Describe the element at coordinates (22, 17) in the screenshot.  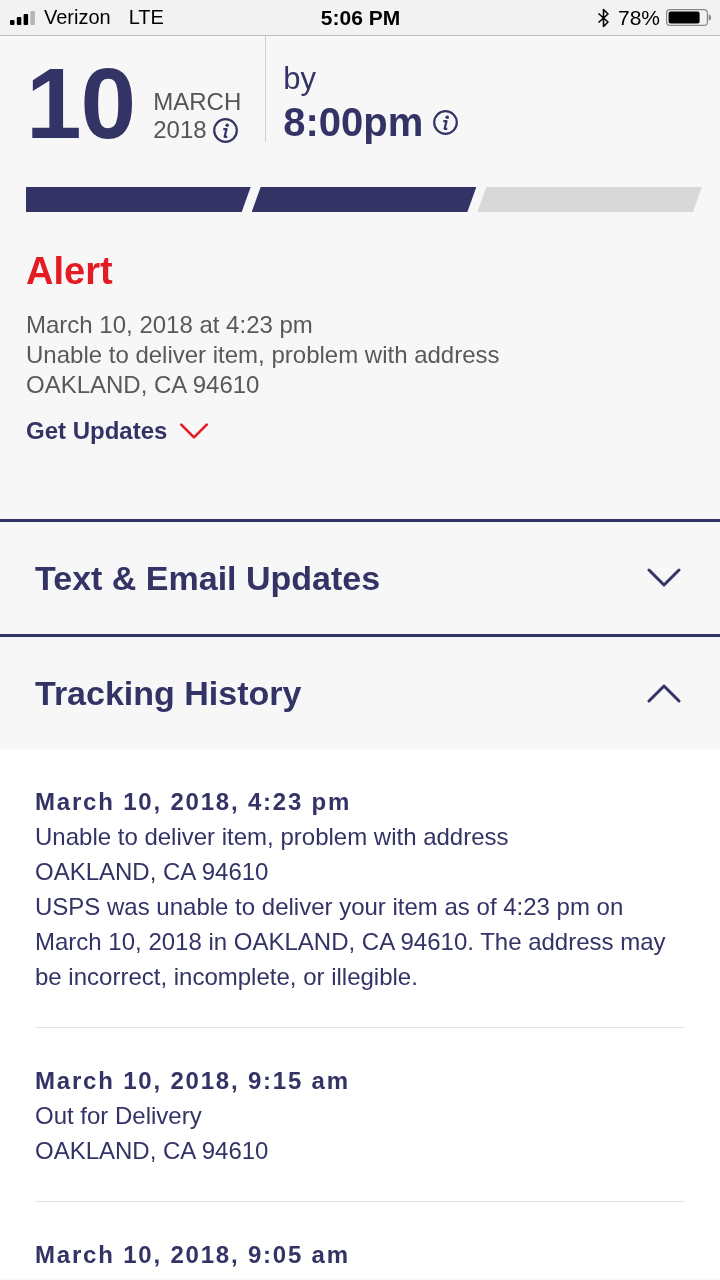
I see `signal-icon` at that location.